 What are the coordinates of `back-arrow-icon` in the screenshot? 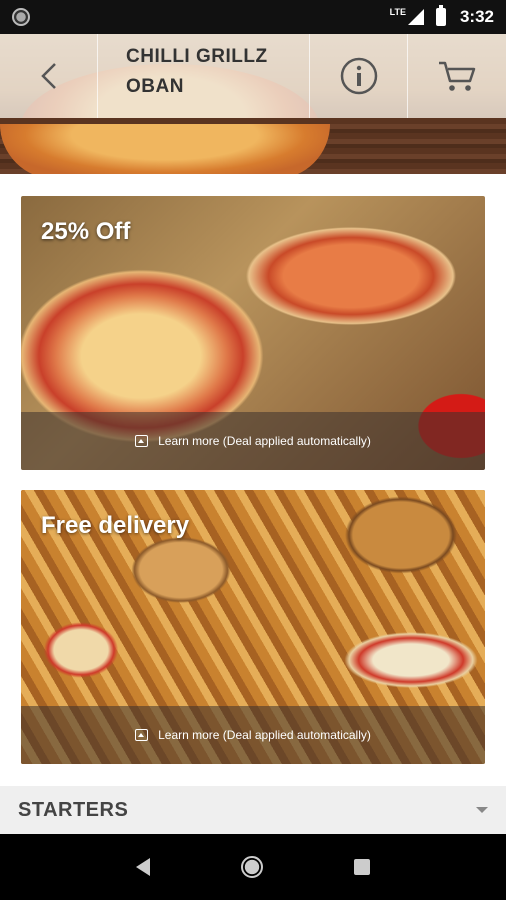 It's located at (48, 76).